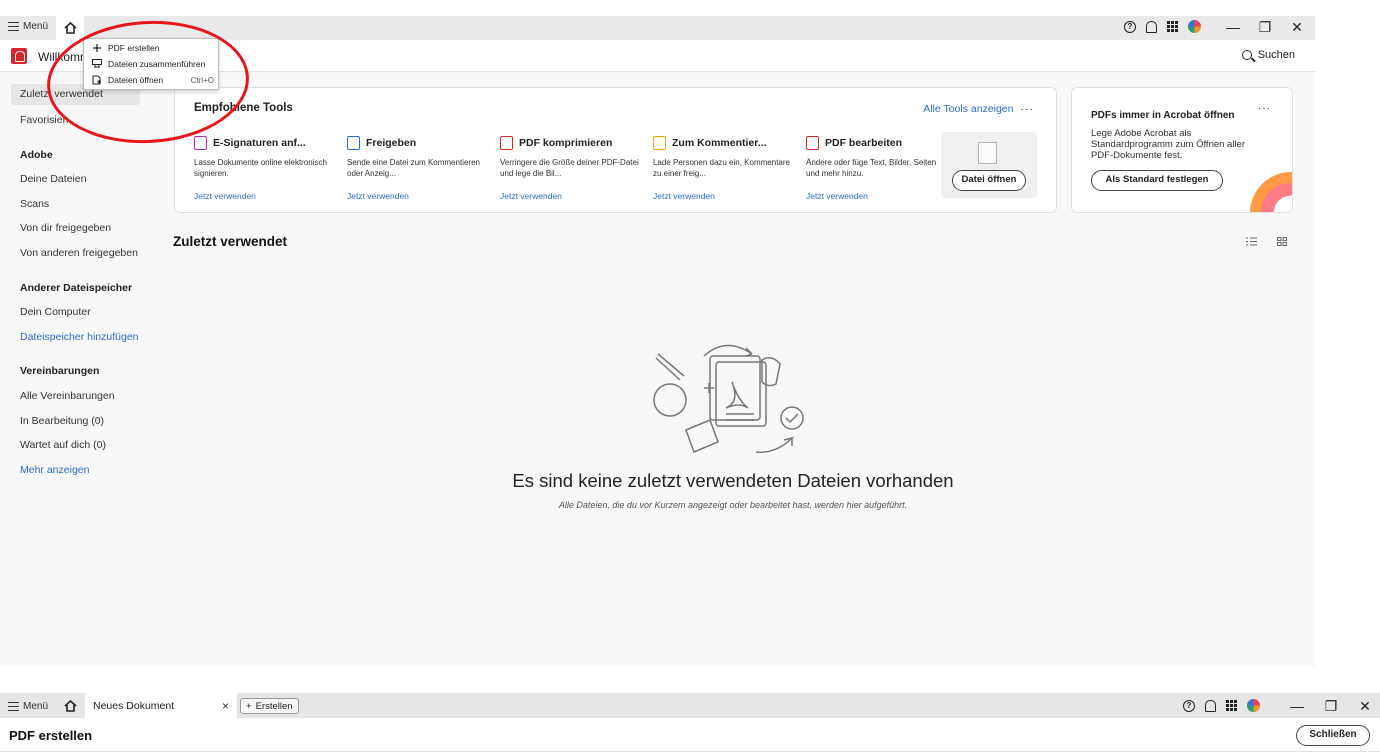  Describe the element at coordinates (274, 706) in the screenshot. I see `create-label: Erstellen` at that location.